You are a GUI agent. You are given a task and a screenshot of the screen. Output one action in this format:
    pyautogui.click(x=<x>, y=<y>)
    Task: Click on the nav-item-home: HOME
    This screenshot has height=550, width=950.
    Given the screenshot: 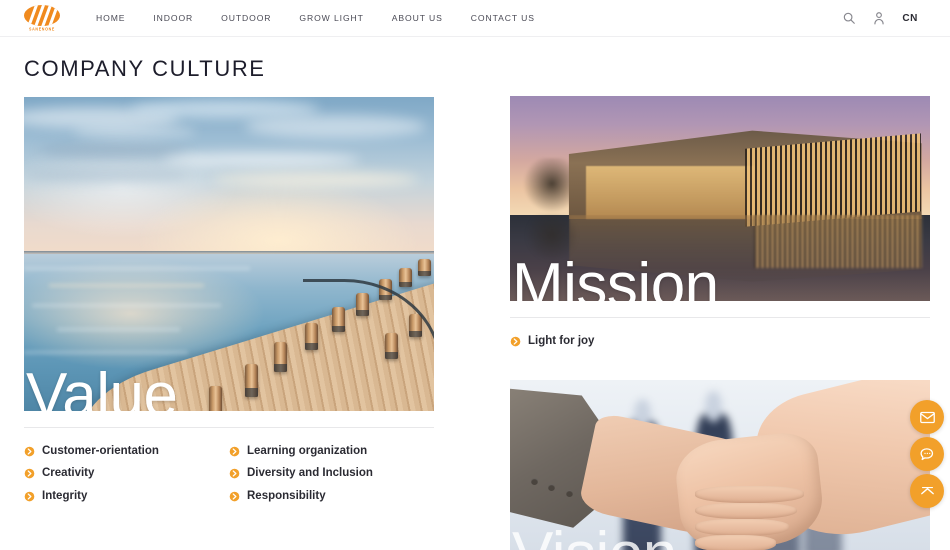 What is the action you would take?
    pyautogui.click(x=110, y=18)
    